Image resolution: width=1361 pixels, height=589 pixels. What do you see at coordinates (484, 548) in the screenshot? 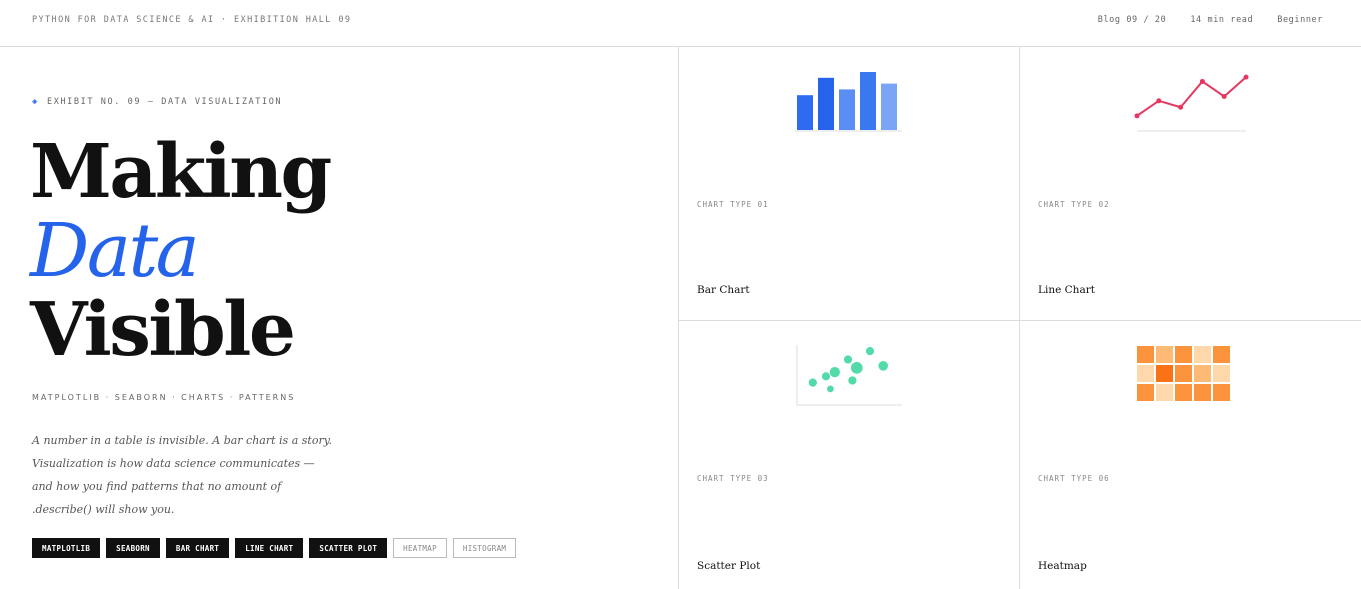
I see `tag-histogram: HISTOGRAM` at bounding box center [484, 548].